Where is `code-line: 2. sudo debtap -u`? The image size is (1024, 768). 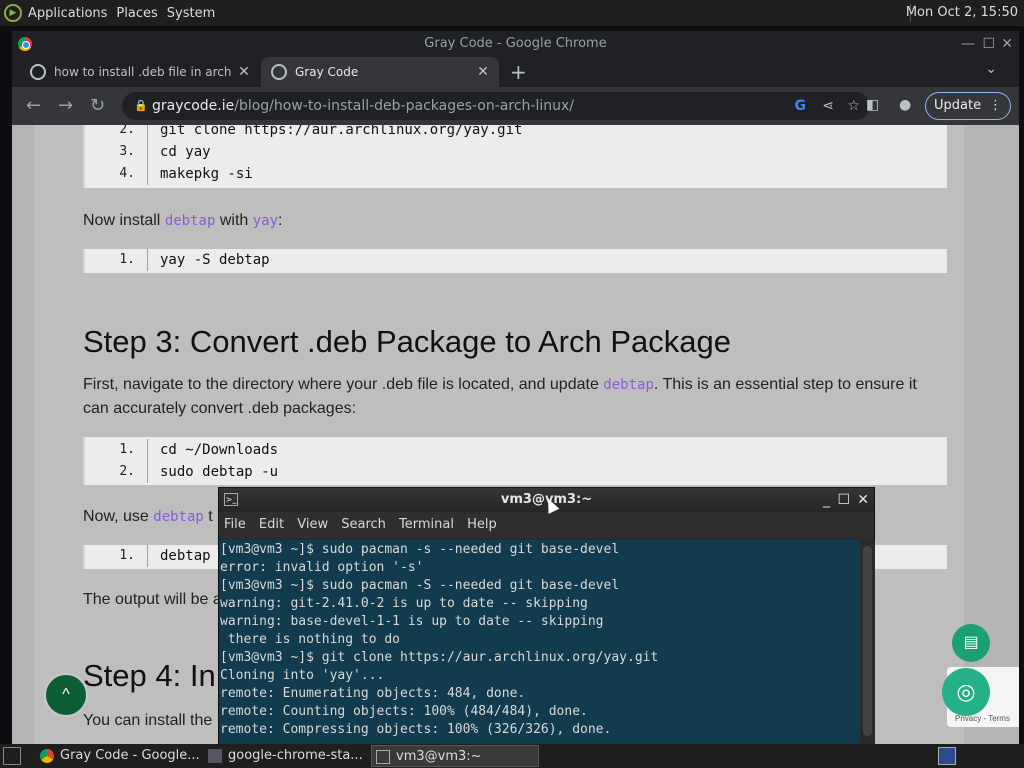
code-line: 2. sudo debtap -u is located at coordinates (516, 472).